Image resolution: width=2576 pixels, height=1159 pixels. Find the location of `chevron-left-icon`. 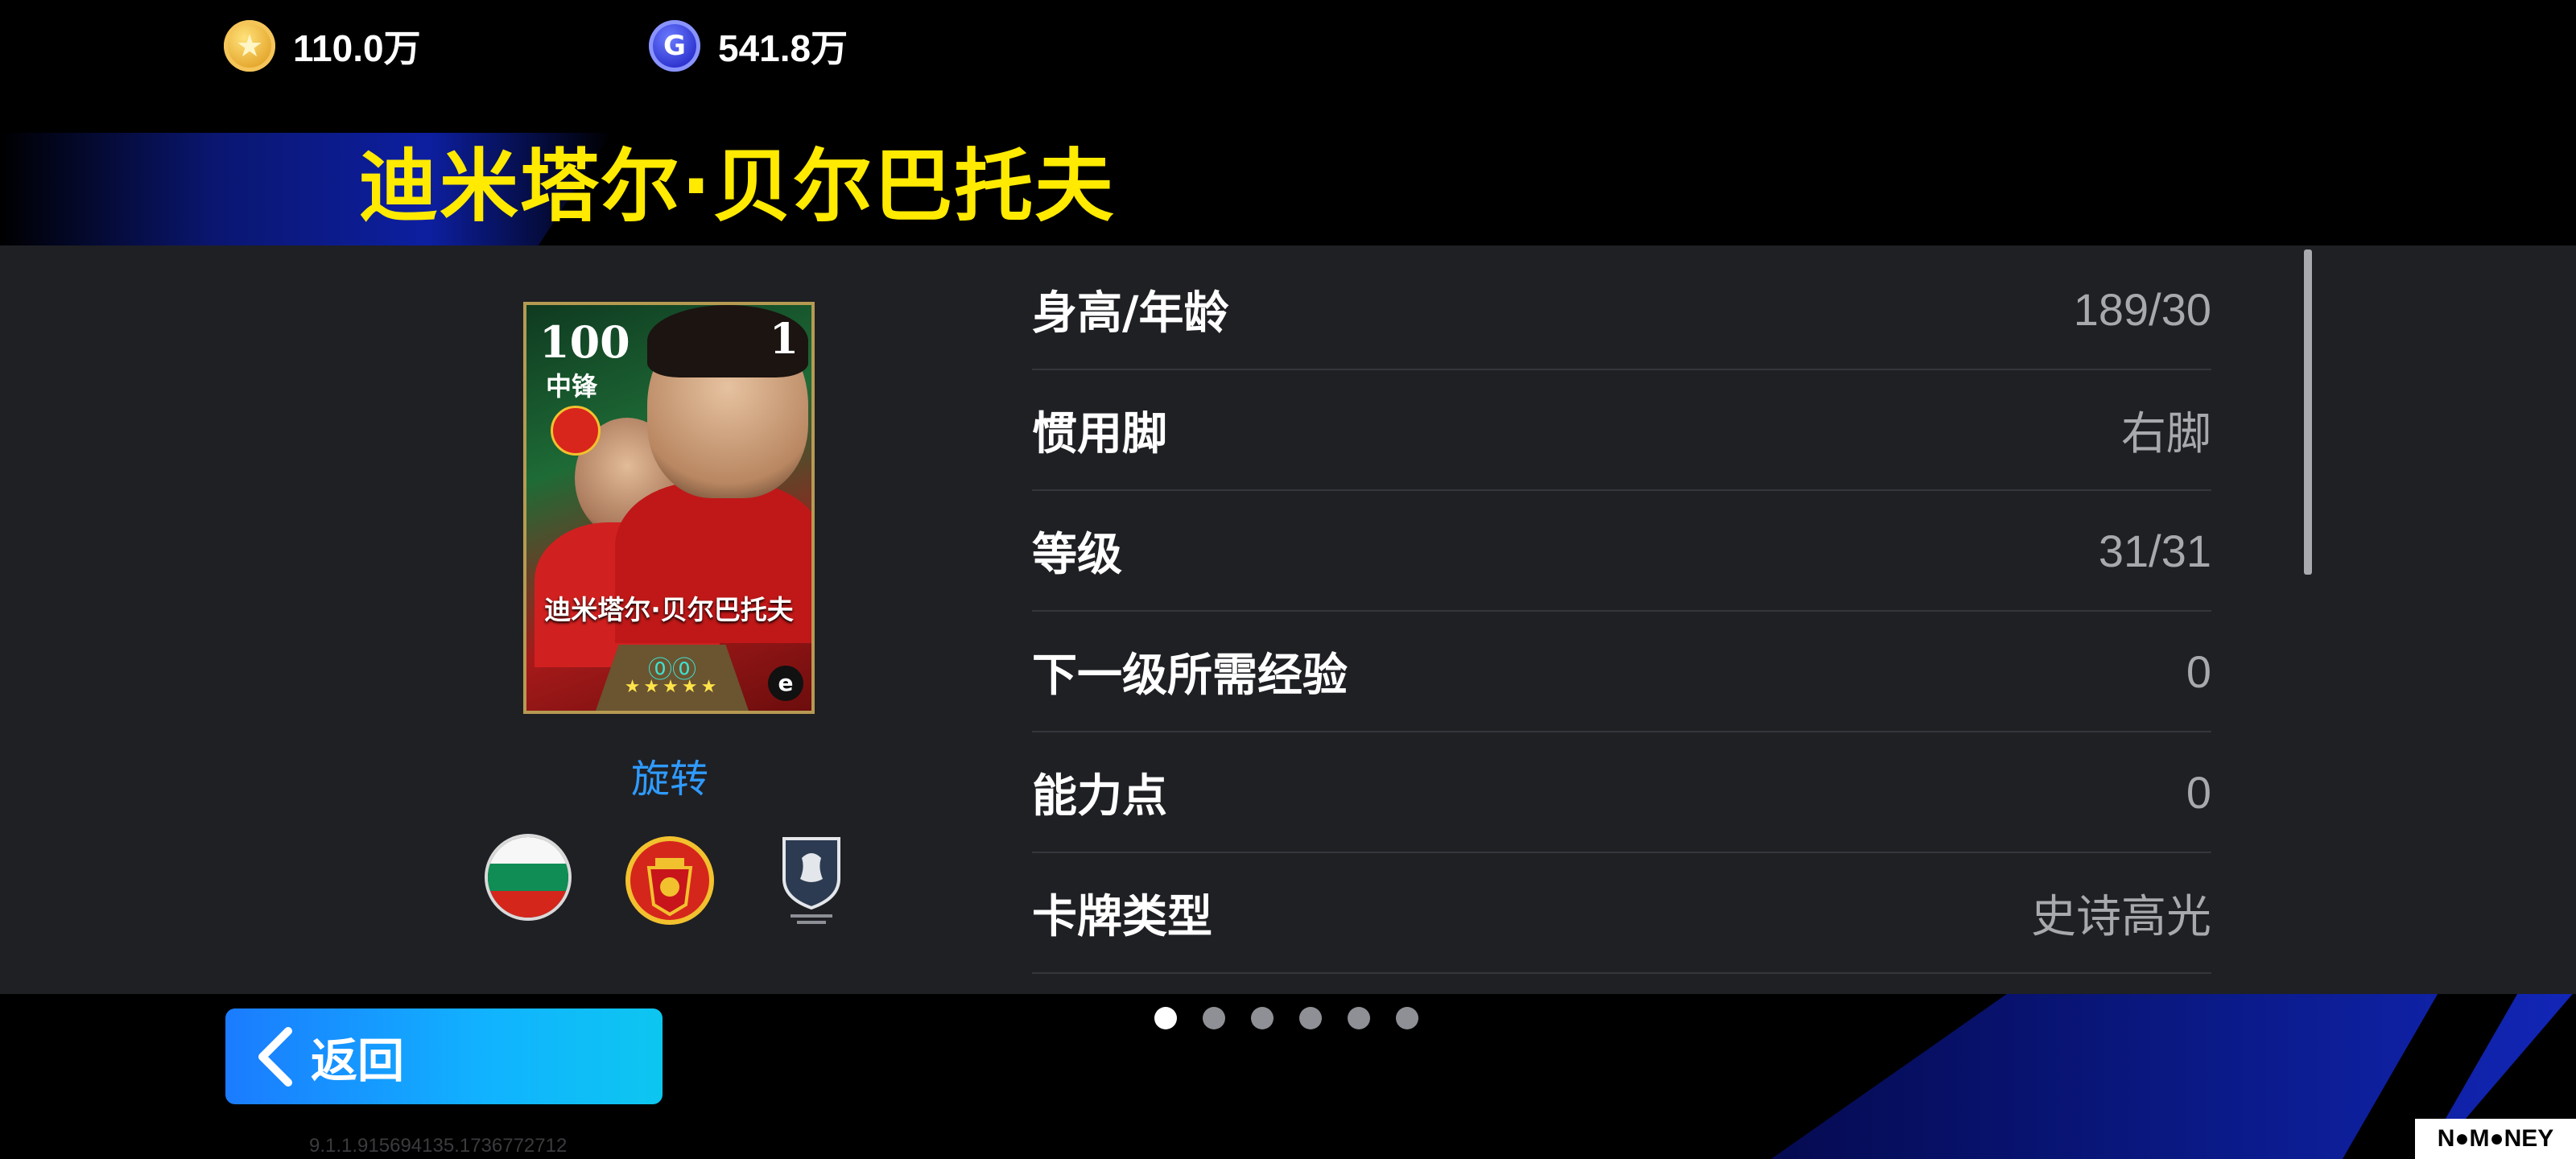

chevron-left-icon is located at coordinates (275, 1056).